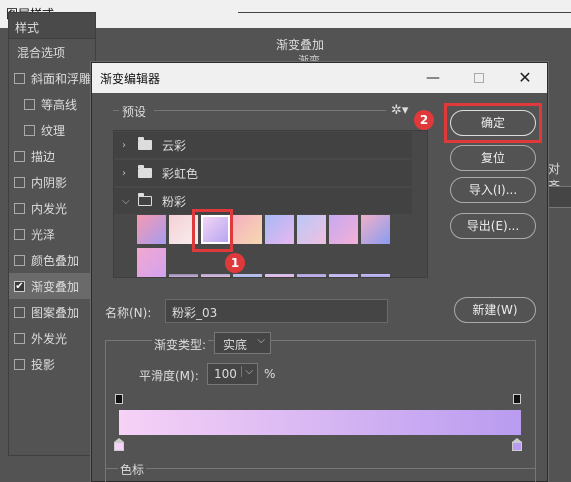  What do you see at coordinates (55, 286) in the screenshot?
I see `style-item-label: 渐变叠加` at bounding box center [55, 286].